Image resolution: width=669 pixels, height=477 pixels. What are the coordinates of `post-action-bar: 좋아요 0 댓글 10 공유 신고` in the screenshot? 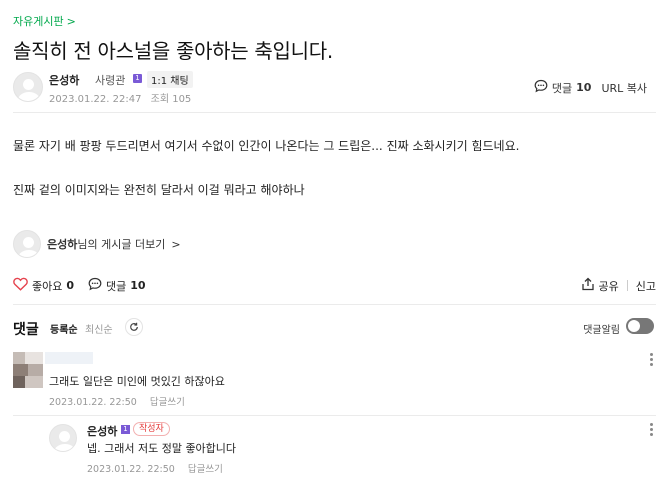 It's located at (334, 287).